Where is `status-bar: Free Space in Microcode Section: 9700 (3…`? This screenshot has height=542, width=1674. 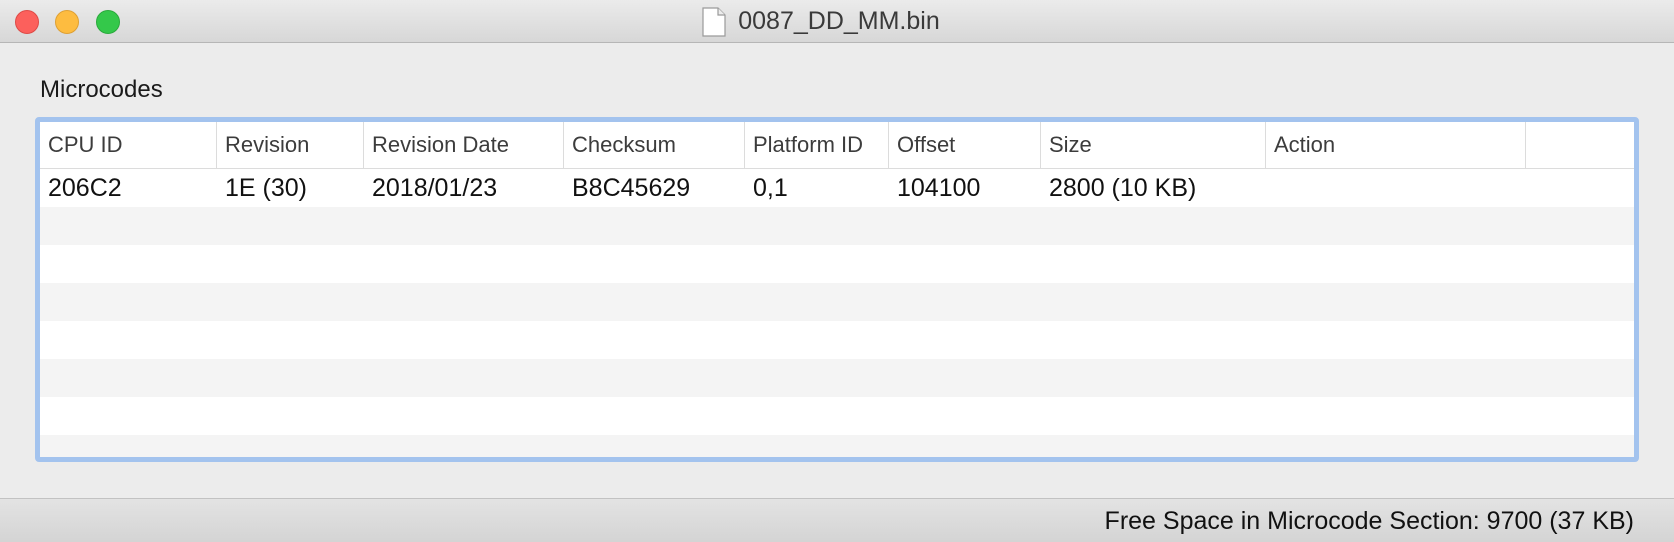 status-bar: Free Space in Microcode Section: 9700 (3… is located at coordinates (837, 520).